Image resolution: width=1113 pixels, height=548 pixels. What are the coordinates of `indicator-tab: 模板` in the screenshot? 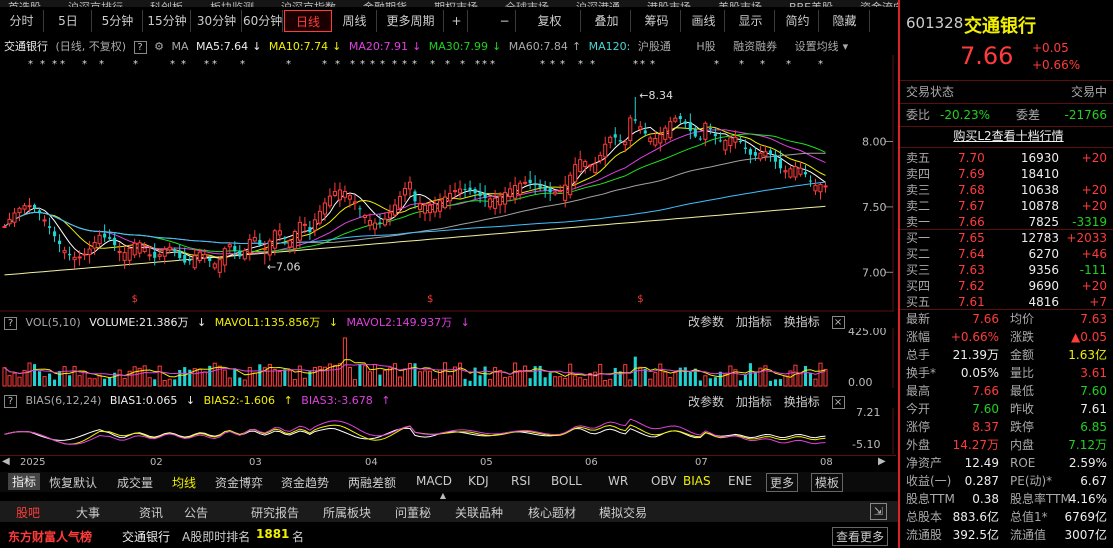 It's located at (827, 482).